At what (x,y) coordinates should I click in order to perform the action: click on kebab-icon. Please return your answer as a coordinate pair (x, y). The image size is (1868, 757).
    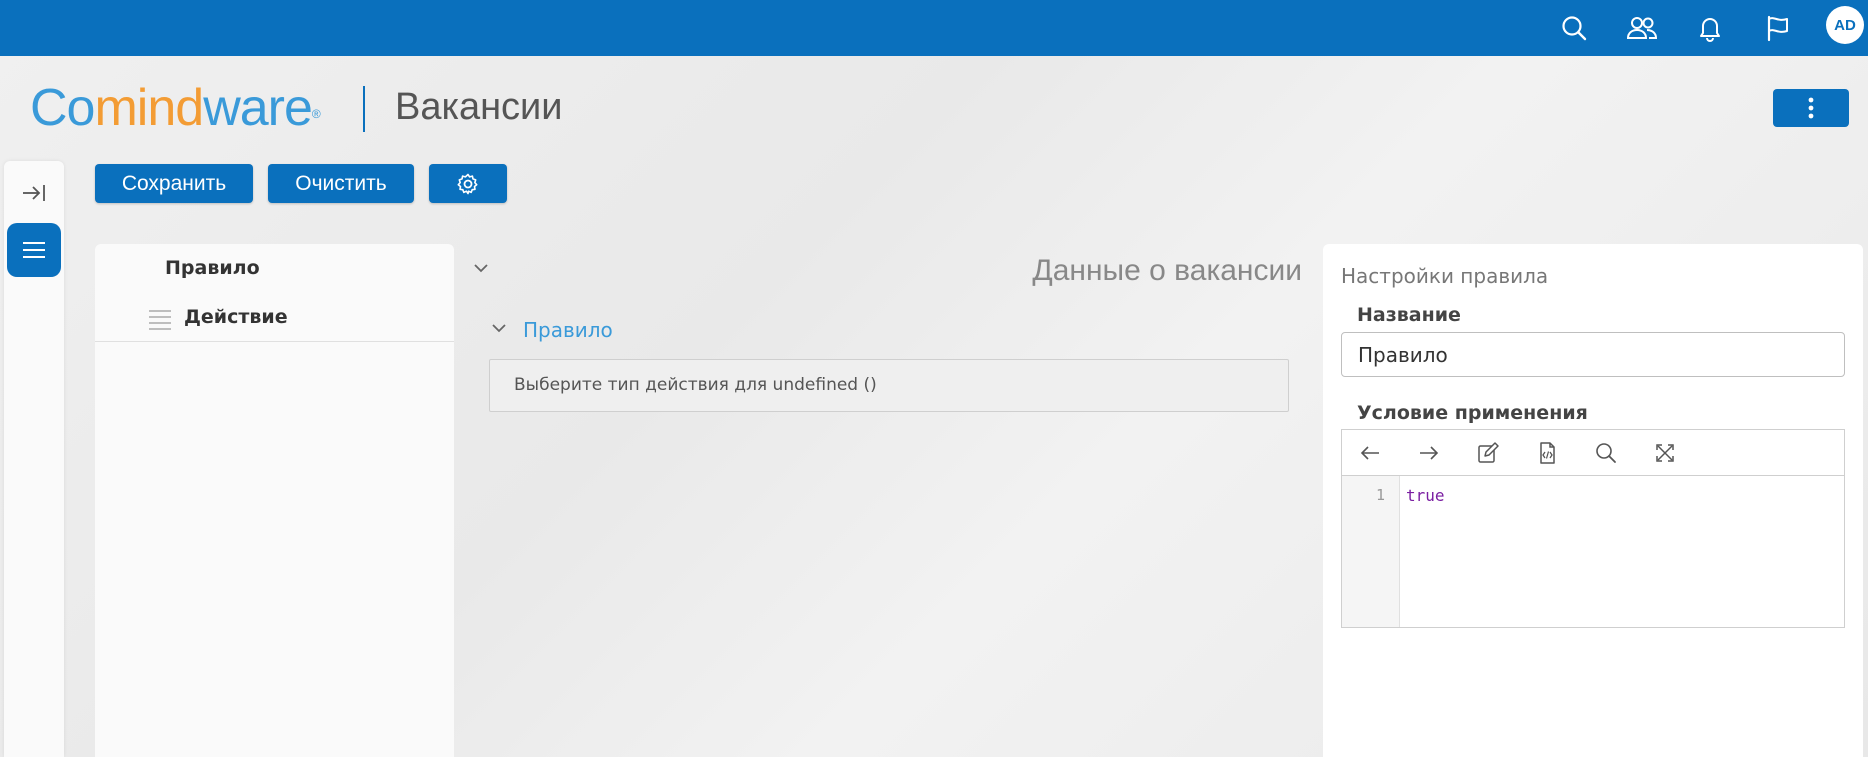
    Looking at the image, I should click on (1811, 108).